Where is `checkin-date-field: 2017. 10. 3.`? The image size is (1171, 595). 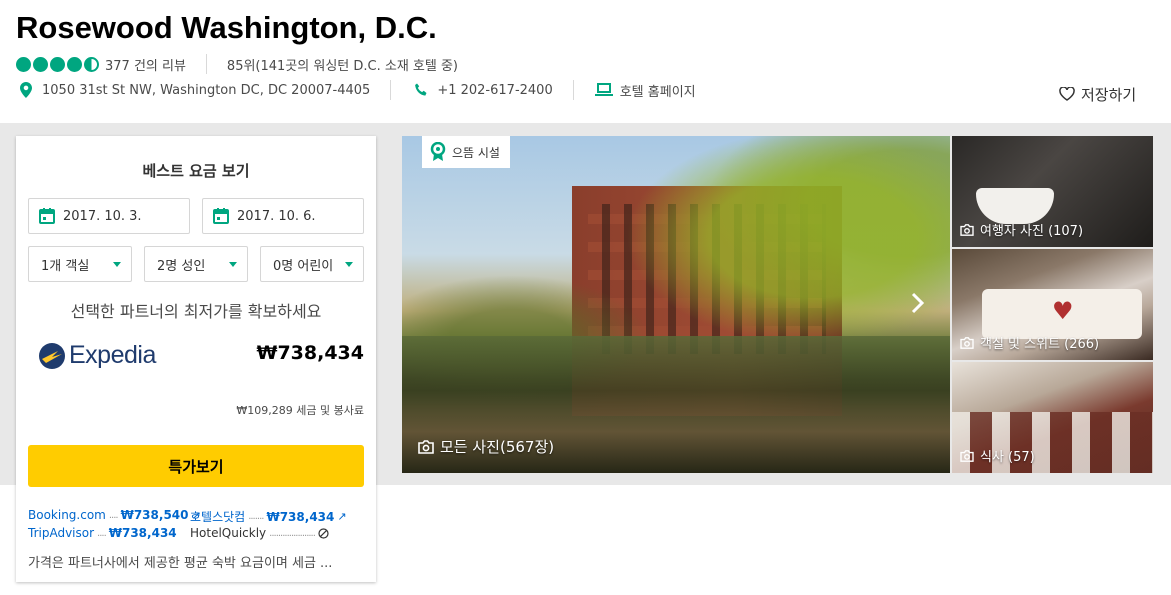
checkin-date-field: 2017. 10. 3. is located at coordinates (109, 216).